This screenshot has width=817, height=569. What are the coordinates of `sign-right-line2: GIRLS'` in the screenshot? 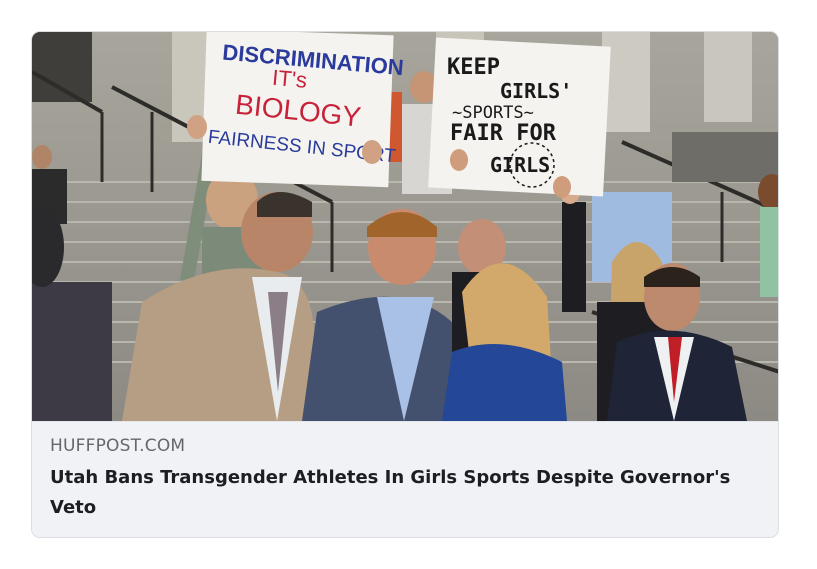 It's located at (536, 91).